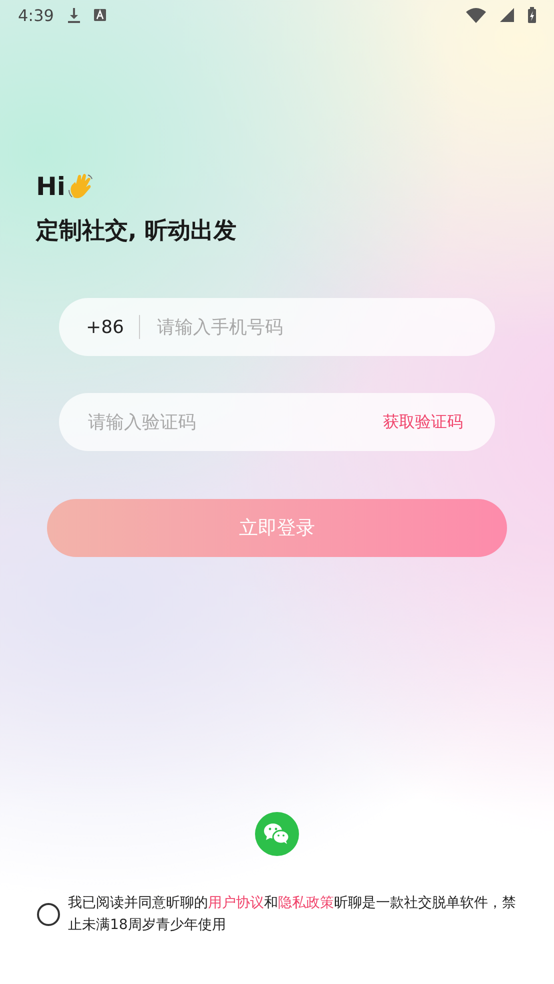  Describe the element at coordinates (507, 15) in the screenshot. I see `signal-icon` at that location.